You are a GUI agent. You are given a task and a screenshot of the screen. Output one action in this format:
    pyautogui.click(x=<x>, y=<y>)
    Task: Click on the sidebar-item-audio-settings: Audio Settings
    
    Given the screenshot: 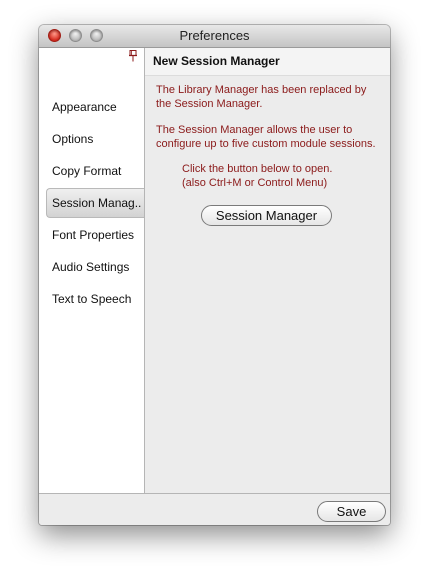 What is the action you would take?
    pyautogui.click(x=90, y=267)
    